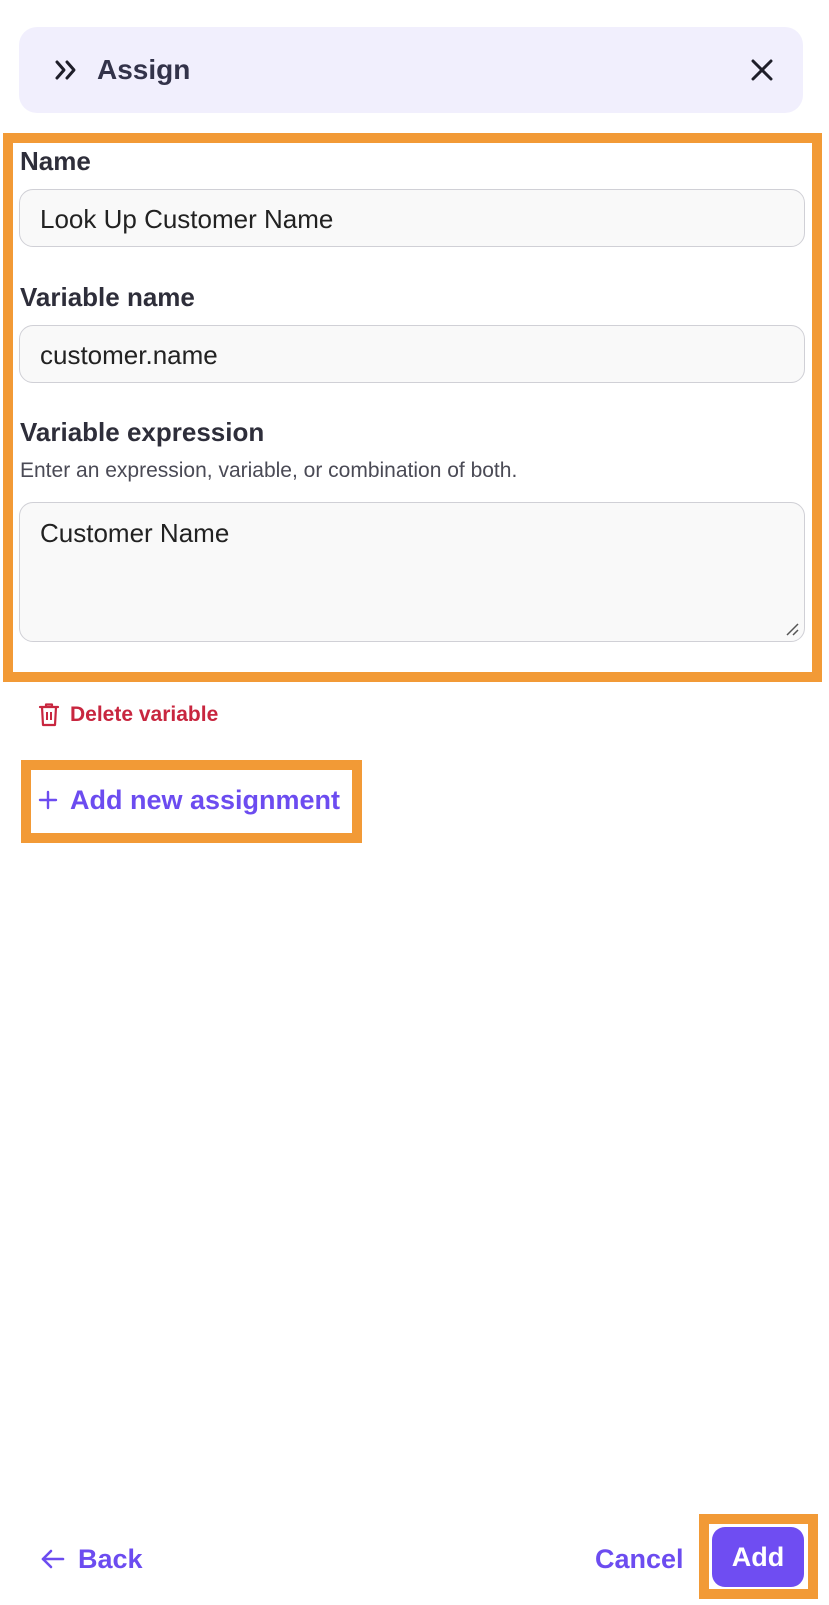 The width and height of the screenshot is (829, 1605). What do you see at coordinates (205, 799) in the screenshot?
I see `add-new-assignment-label: Add new assignment` at bounding box center [205, 799].